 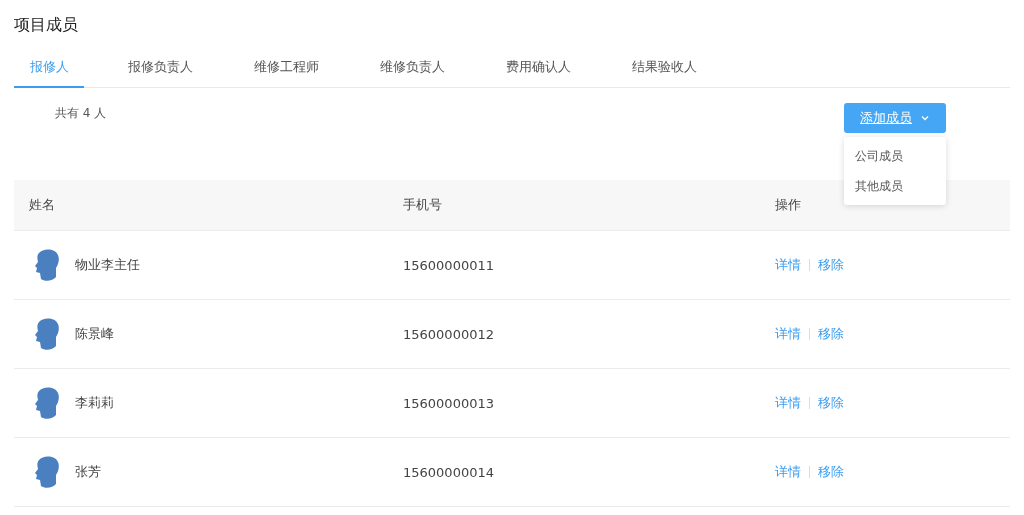 I want to click on phone-number: 15600000011, so click(x=448, y=265).